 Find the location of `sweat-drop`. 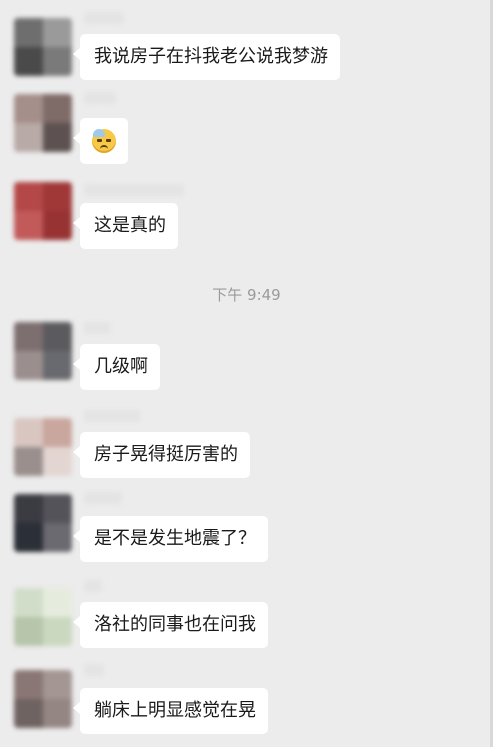

sweat-drop is located at coordinates (99, 133).